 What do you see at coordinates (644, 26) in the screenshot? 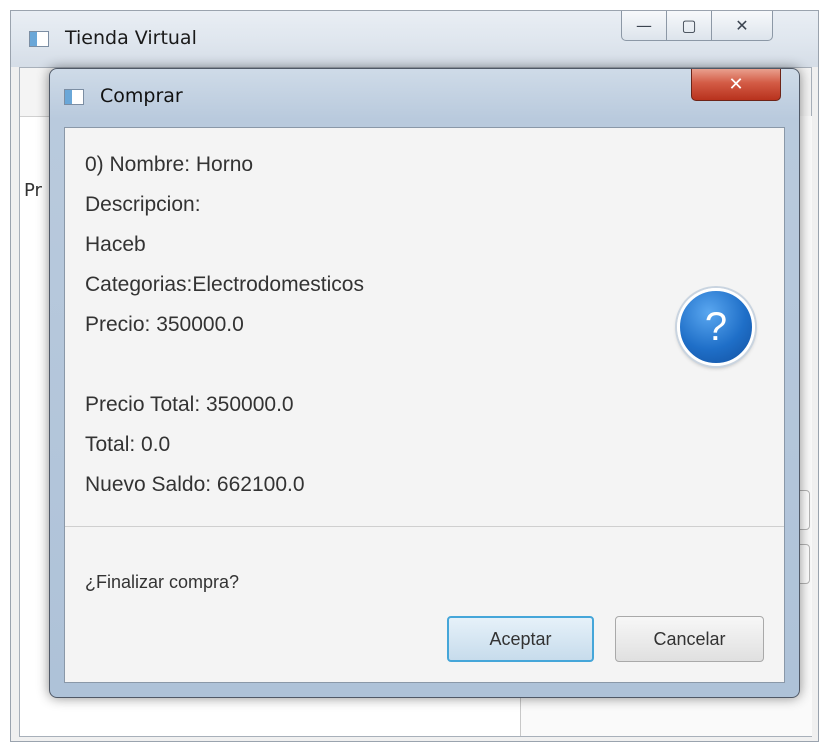
I see `minimize-button: —` at bounding box center [644, 26].